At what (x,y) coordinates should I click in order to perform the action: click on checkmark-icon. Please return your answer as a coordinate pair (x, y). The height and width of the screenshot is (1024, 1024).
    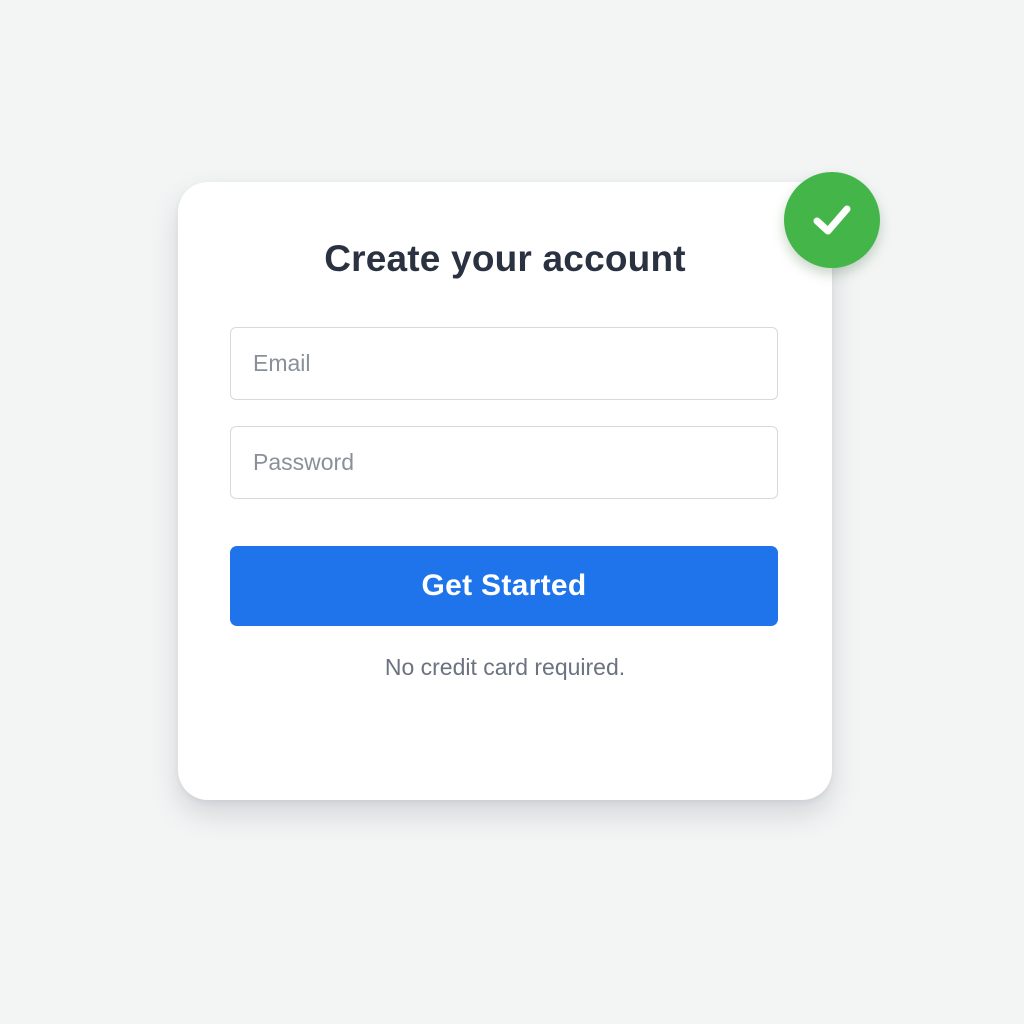
    Looking at the image, I should click on (832, 220).